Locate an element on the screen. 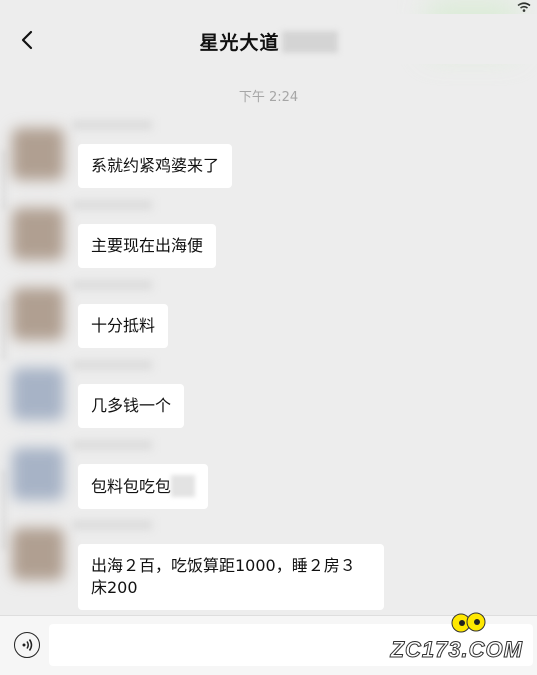 Image resolution: width=537 pixels, height=675 pixels. message-bubble: 包料包吃包 is located at coordinates (143, 486).